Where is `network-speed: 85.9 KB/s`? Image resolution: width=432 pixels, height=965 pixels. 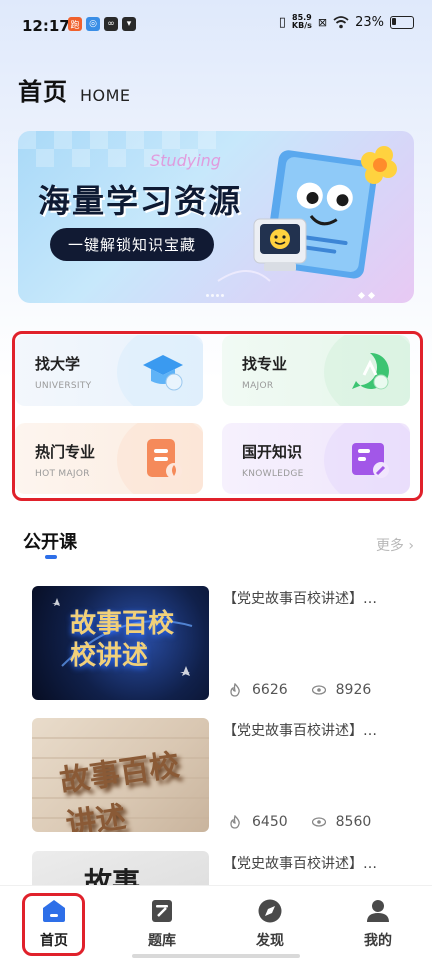 network-speed: 85.9 KB/s is located at coordinates (302, 22).